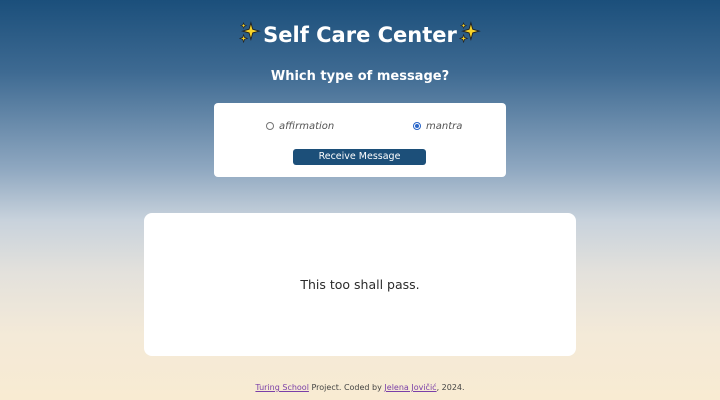  What do you see at coordinates (450, 387) in the screenshot?
I see `footer-text-year: , 2024.` at bounding box center [450, 387].